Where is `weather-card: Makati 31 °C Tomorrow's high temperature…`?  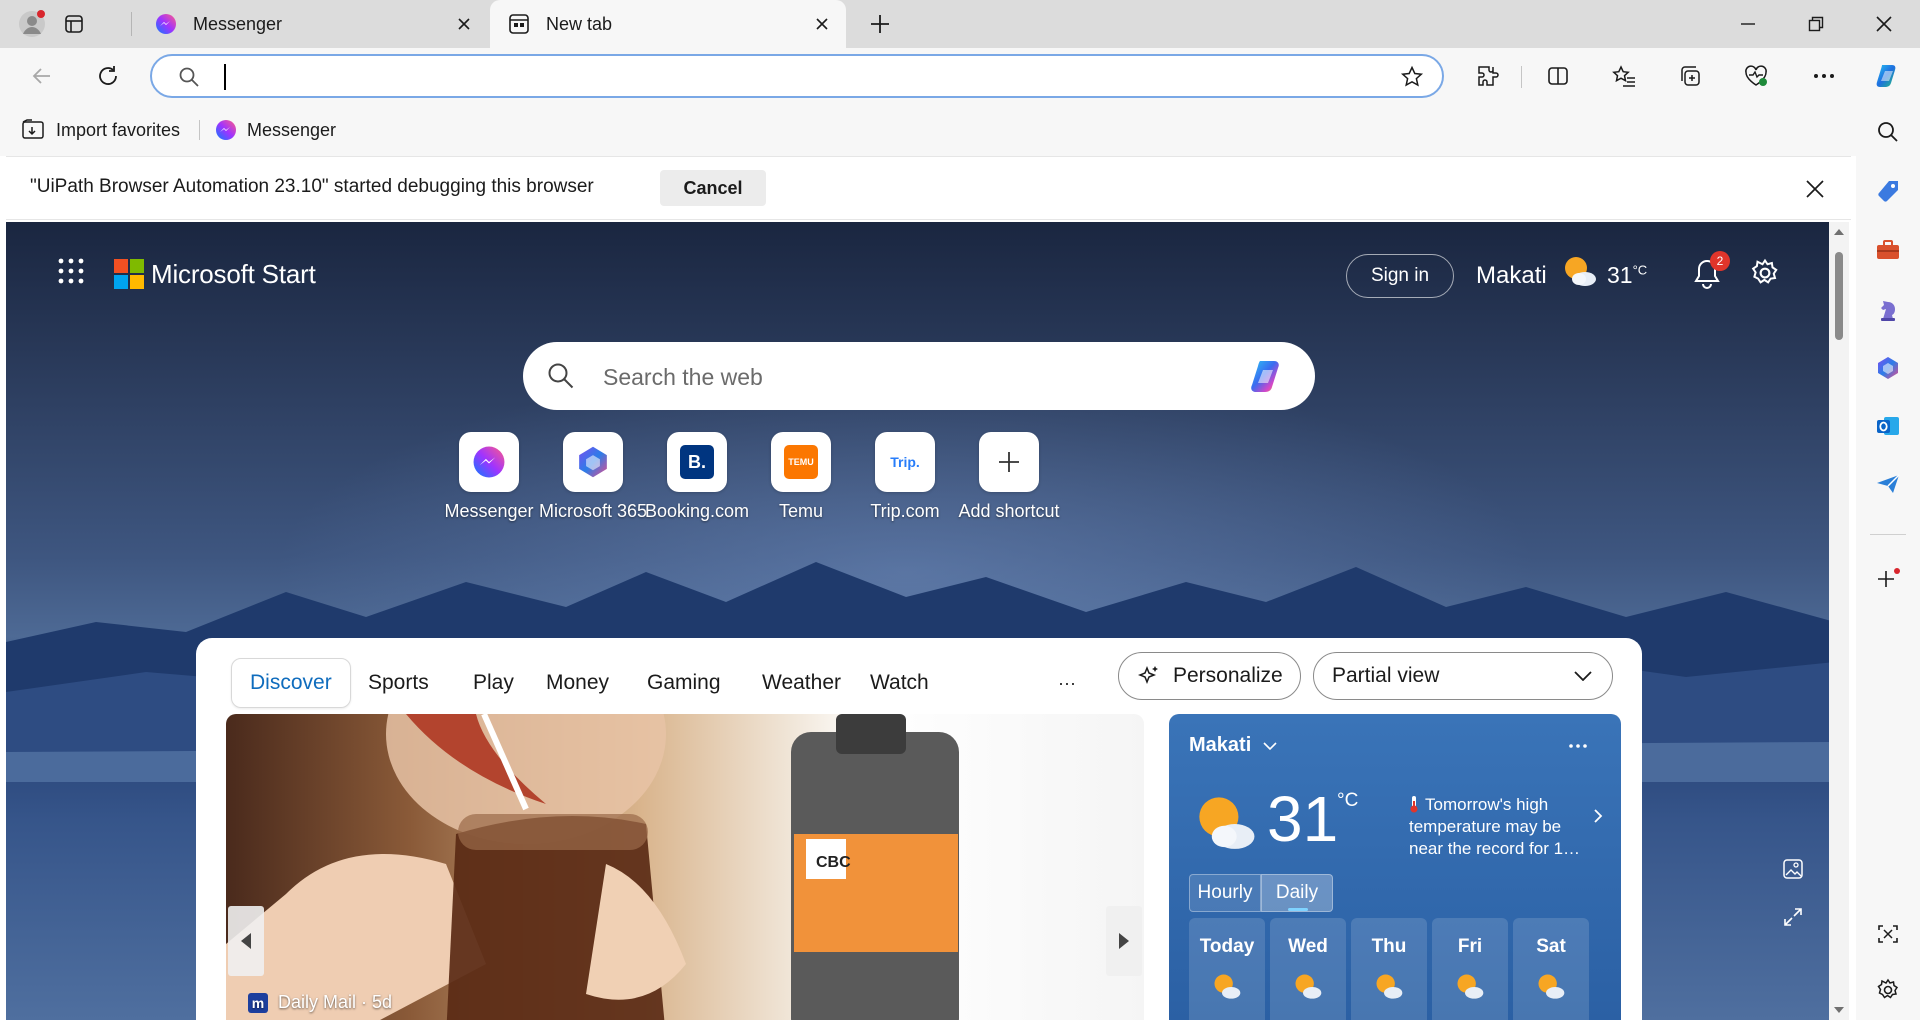 weather-card: Makati 31 °C Tomorrow's high temperature… is located at coordinates (1395, 867).